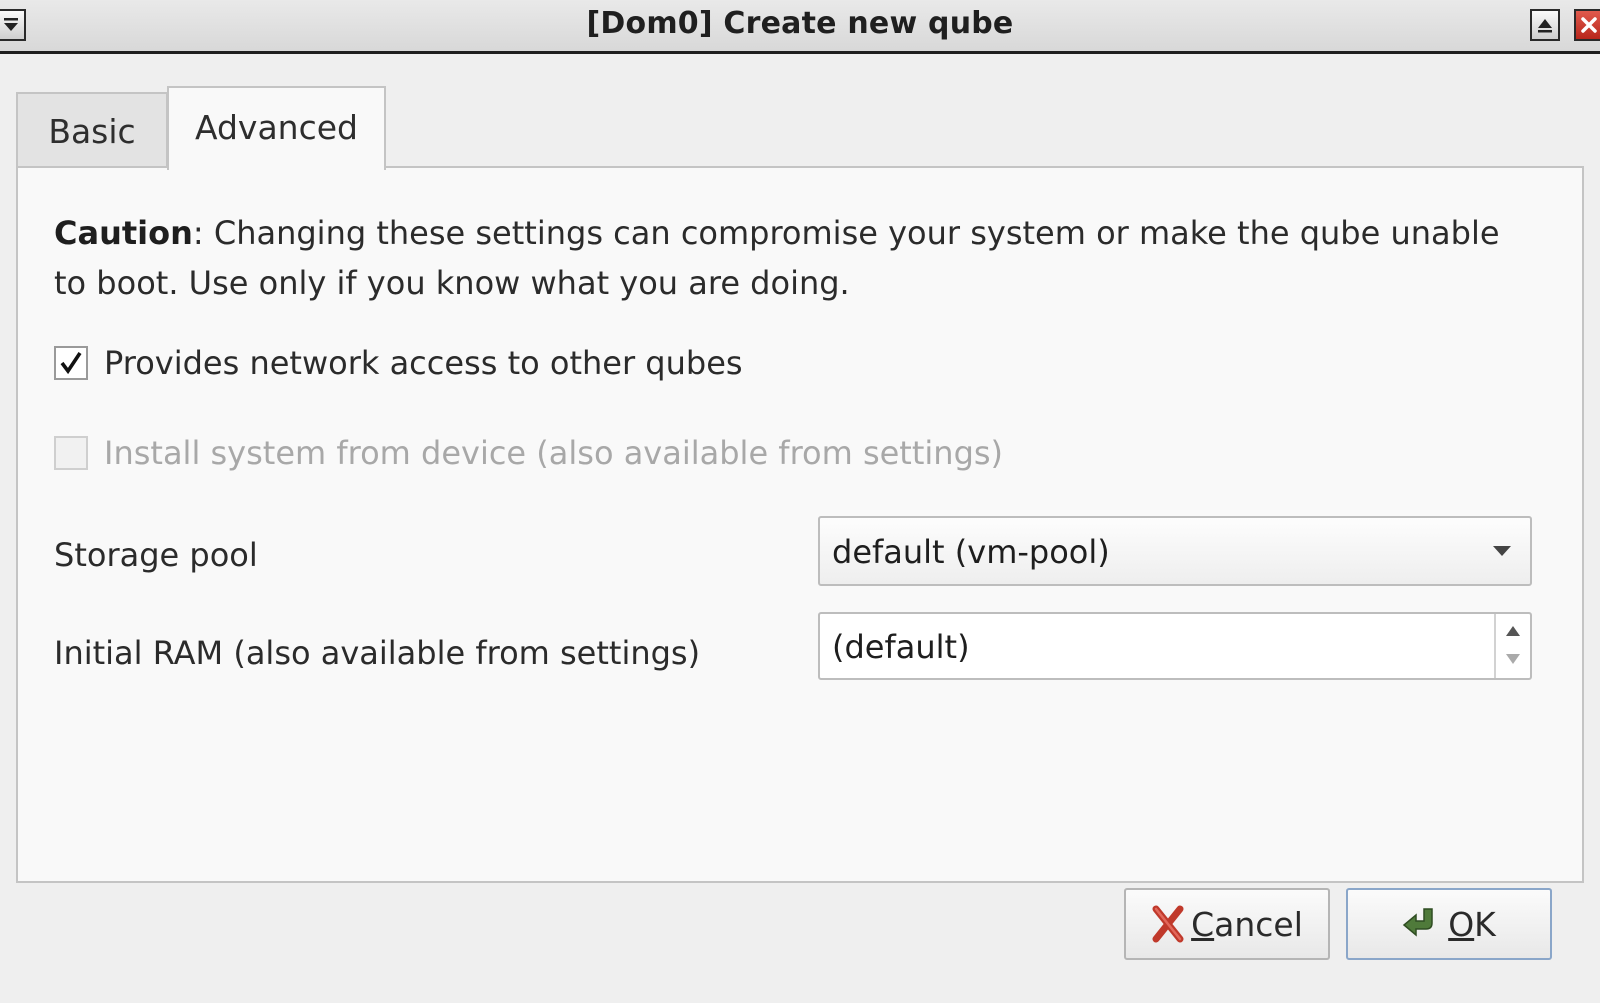  I want to click on ok-label: OK, so click(1472, 924).